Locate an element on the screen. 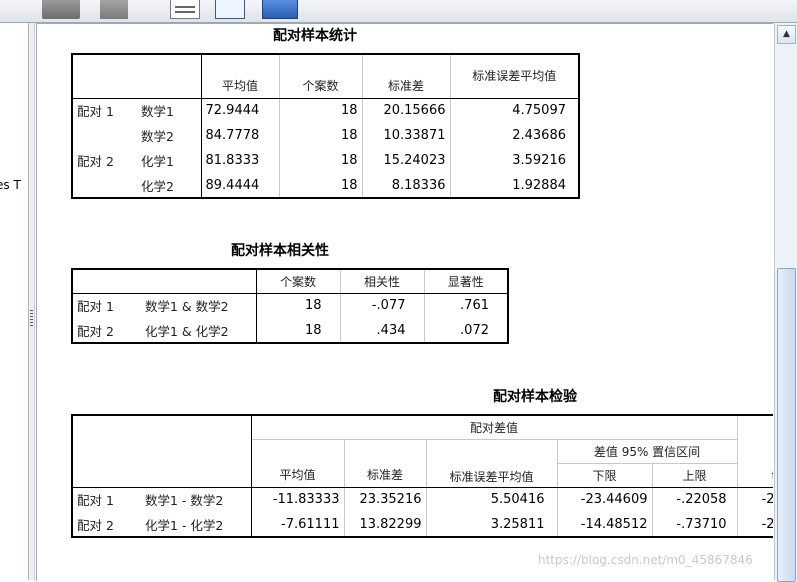 This screenshot has height=582, width=797. scroll-up-icon: ▲ is located at coordinates (786, 34).